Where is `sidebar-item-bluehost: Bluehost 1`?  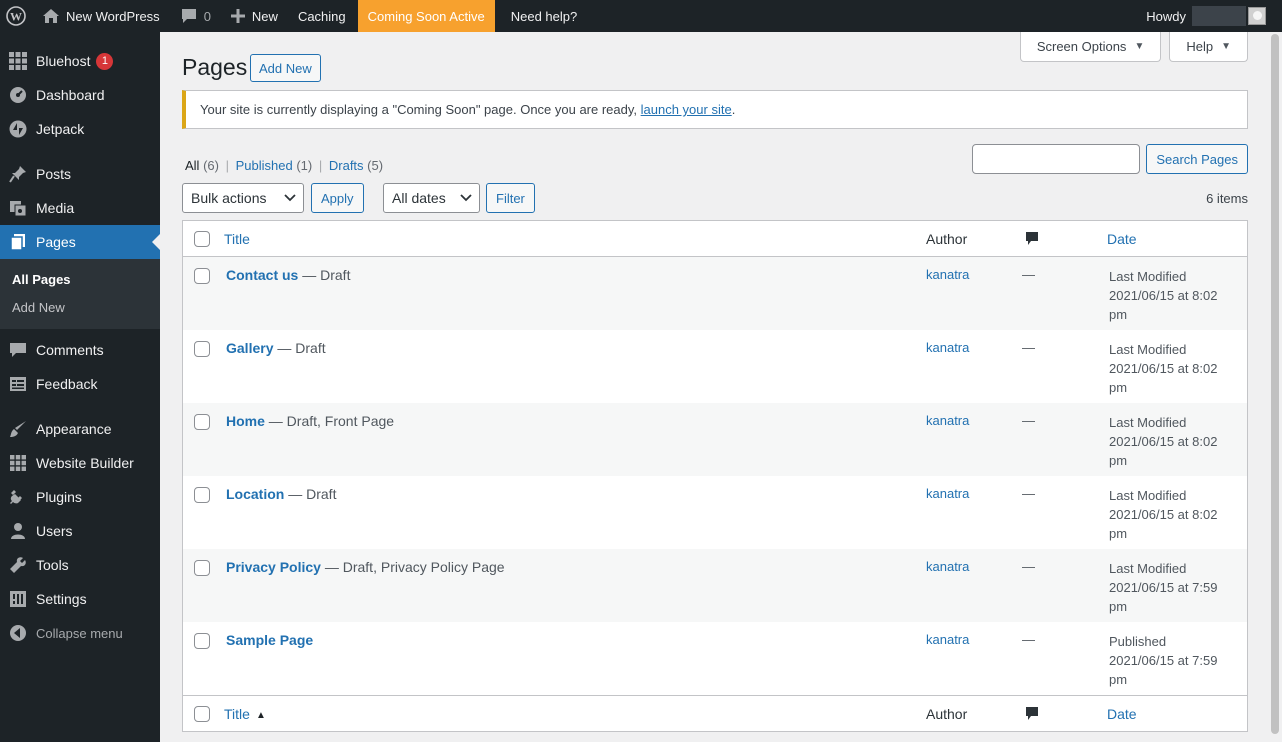 sidebar-item-bluehost: Bluehost 1 is located at coordinates (80, 61).